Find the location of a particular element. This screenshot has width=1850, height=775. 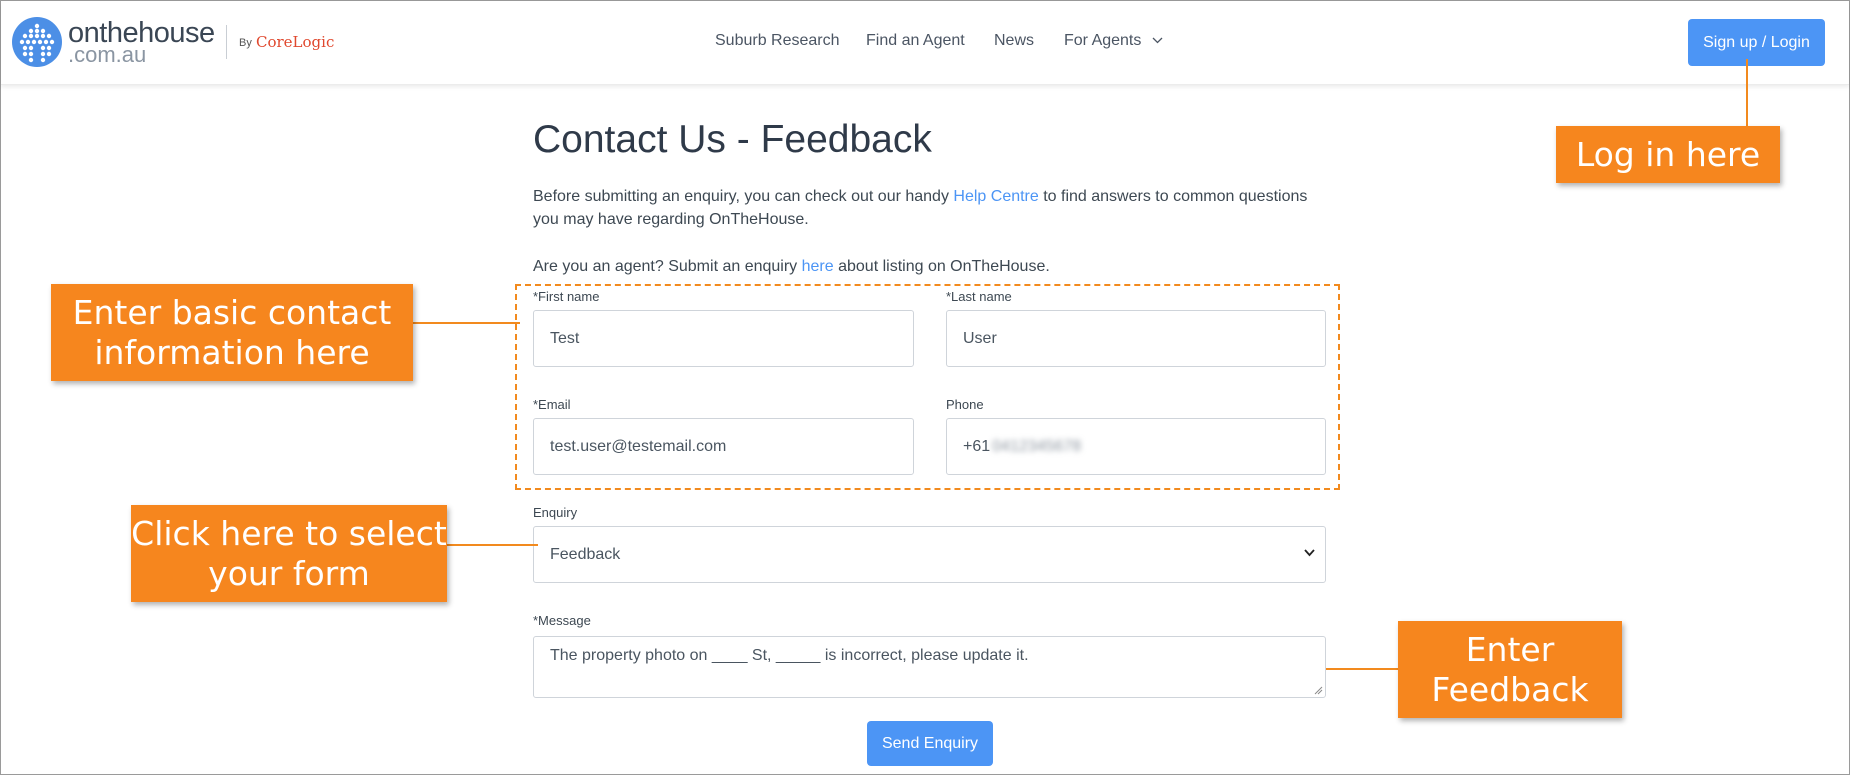

select-callout-connector is located at coordinates (492, 545).